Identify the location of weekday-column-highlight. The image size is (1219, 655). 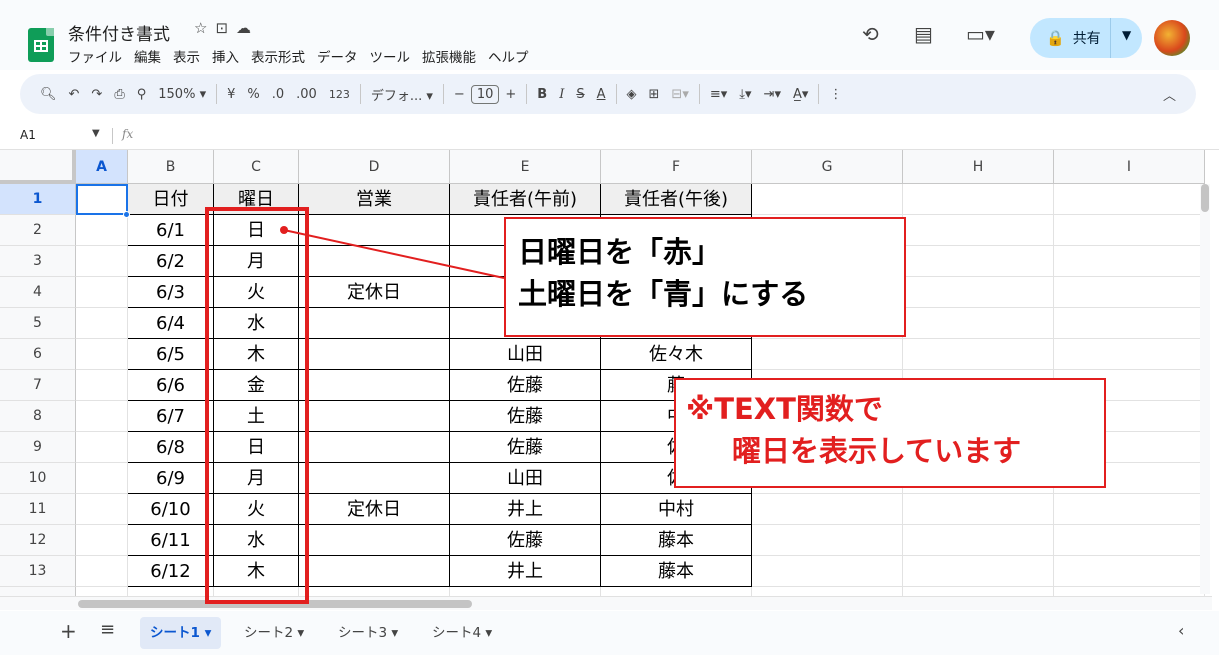
(257, 405).